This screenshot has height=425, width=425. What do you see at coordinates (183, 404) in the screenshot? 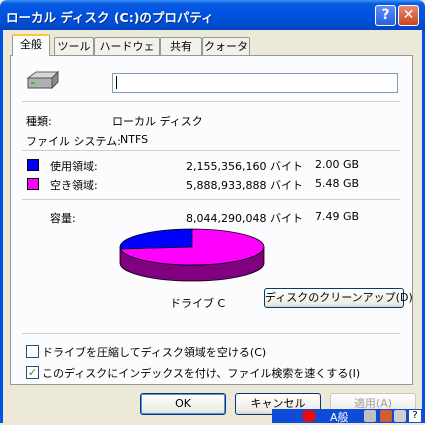
I see `ok-button: OK` at bounding box center [183, 404].